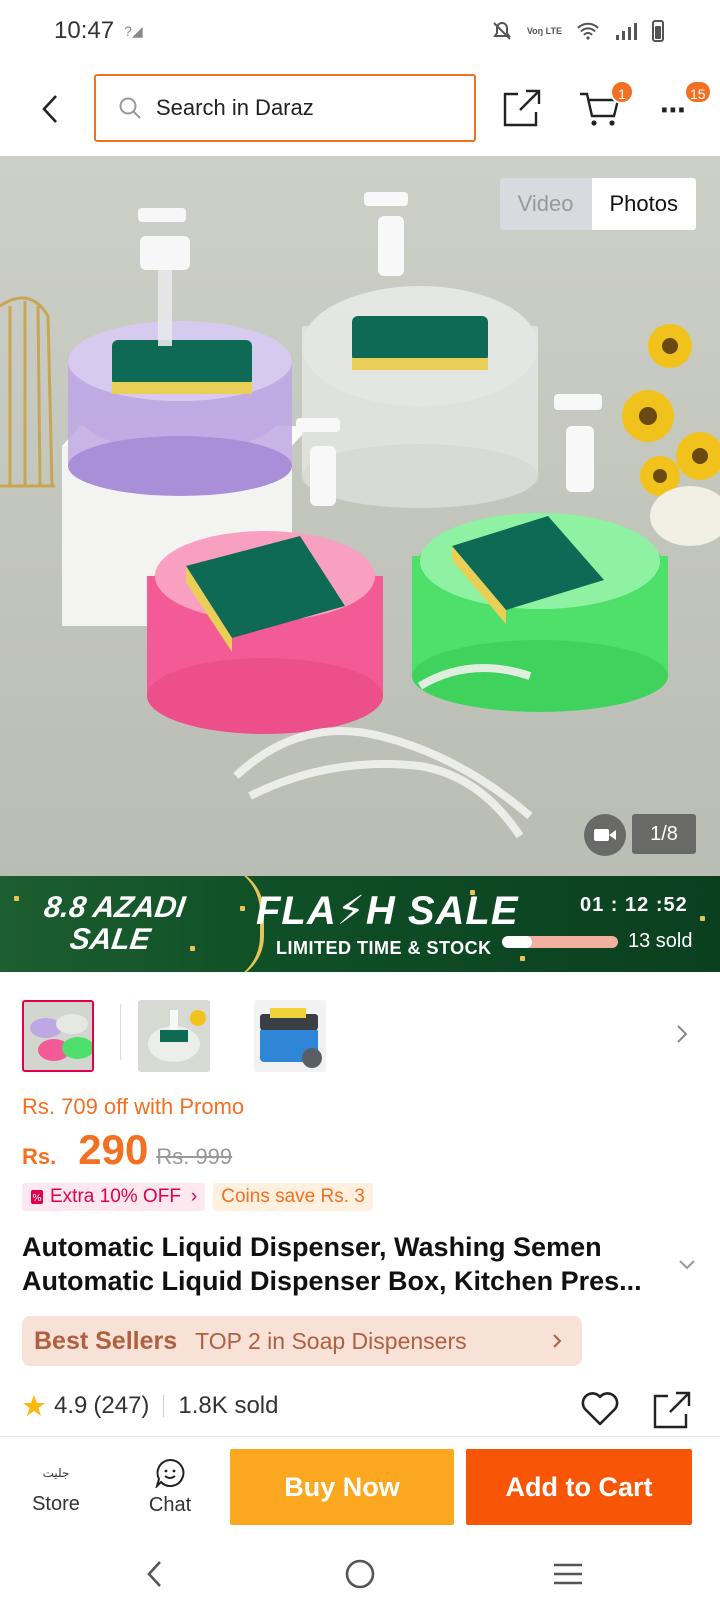 The image size is (720, 1612). What do you see at coordinates (170, 1473) in the screenshot?
I see `chat-icon` at bounding box center [170, 1473].